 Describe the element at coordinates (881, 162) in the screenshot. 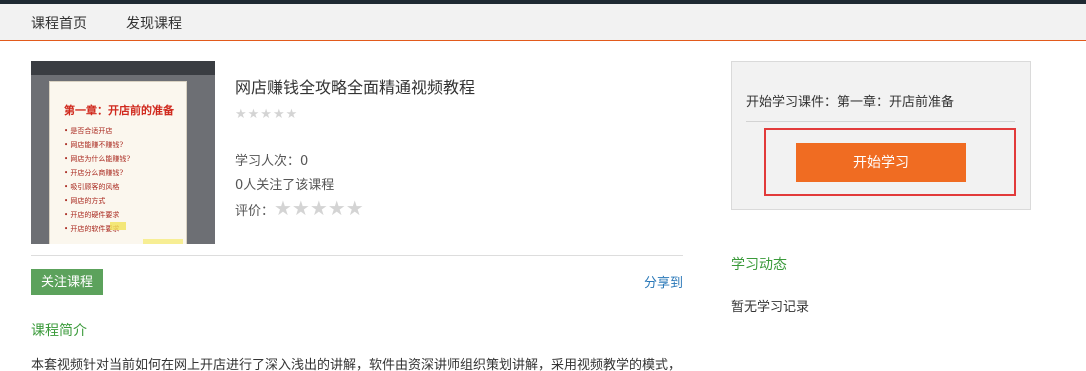

I see `start-learning-button: 开始学习` at that location.